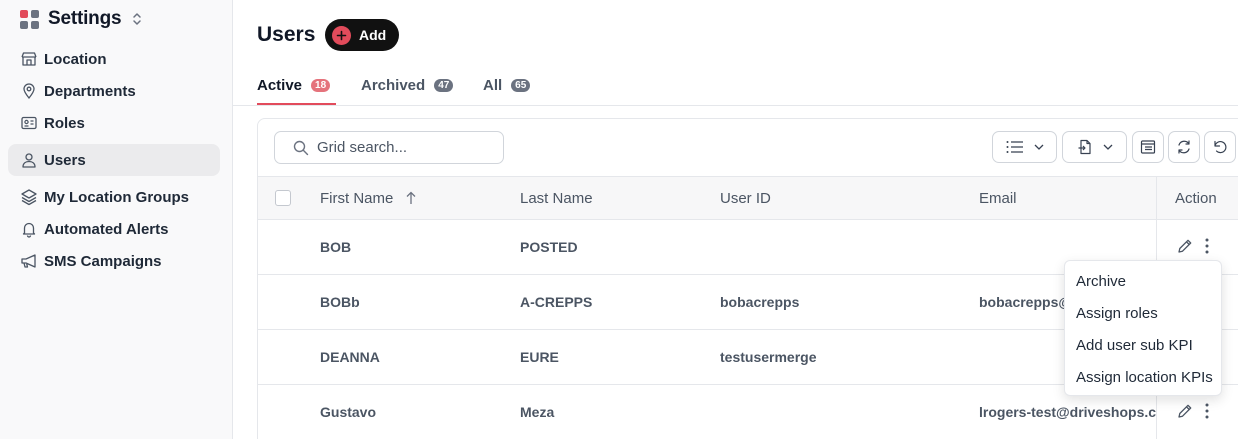 The height and width of the screenshot is (439, 1238). I want to click on refresh-button, so click(1184, 147).